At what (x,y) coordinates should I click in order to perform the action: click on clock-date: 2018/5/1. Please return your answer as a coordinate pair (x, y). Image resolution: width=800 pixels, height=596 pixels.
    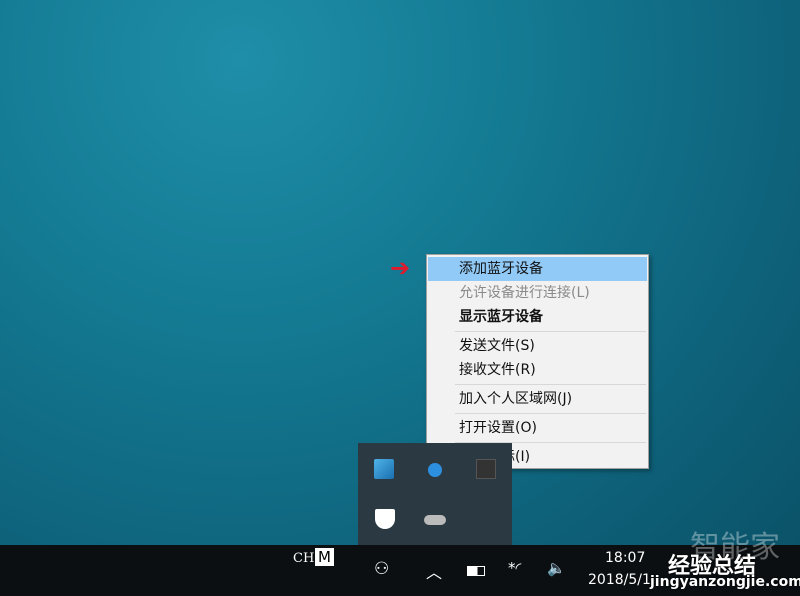
    Looking at the image, I should click on (619, 580).